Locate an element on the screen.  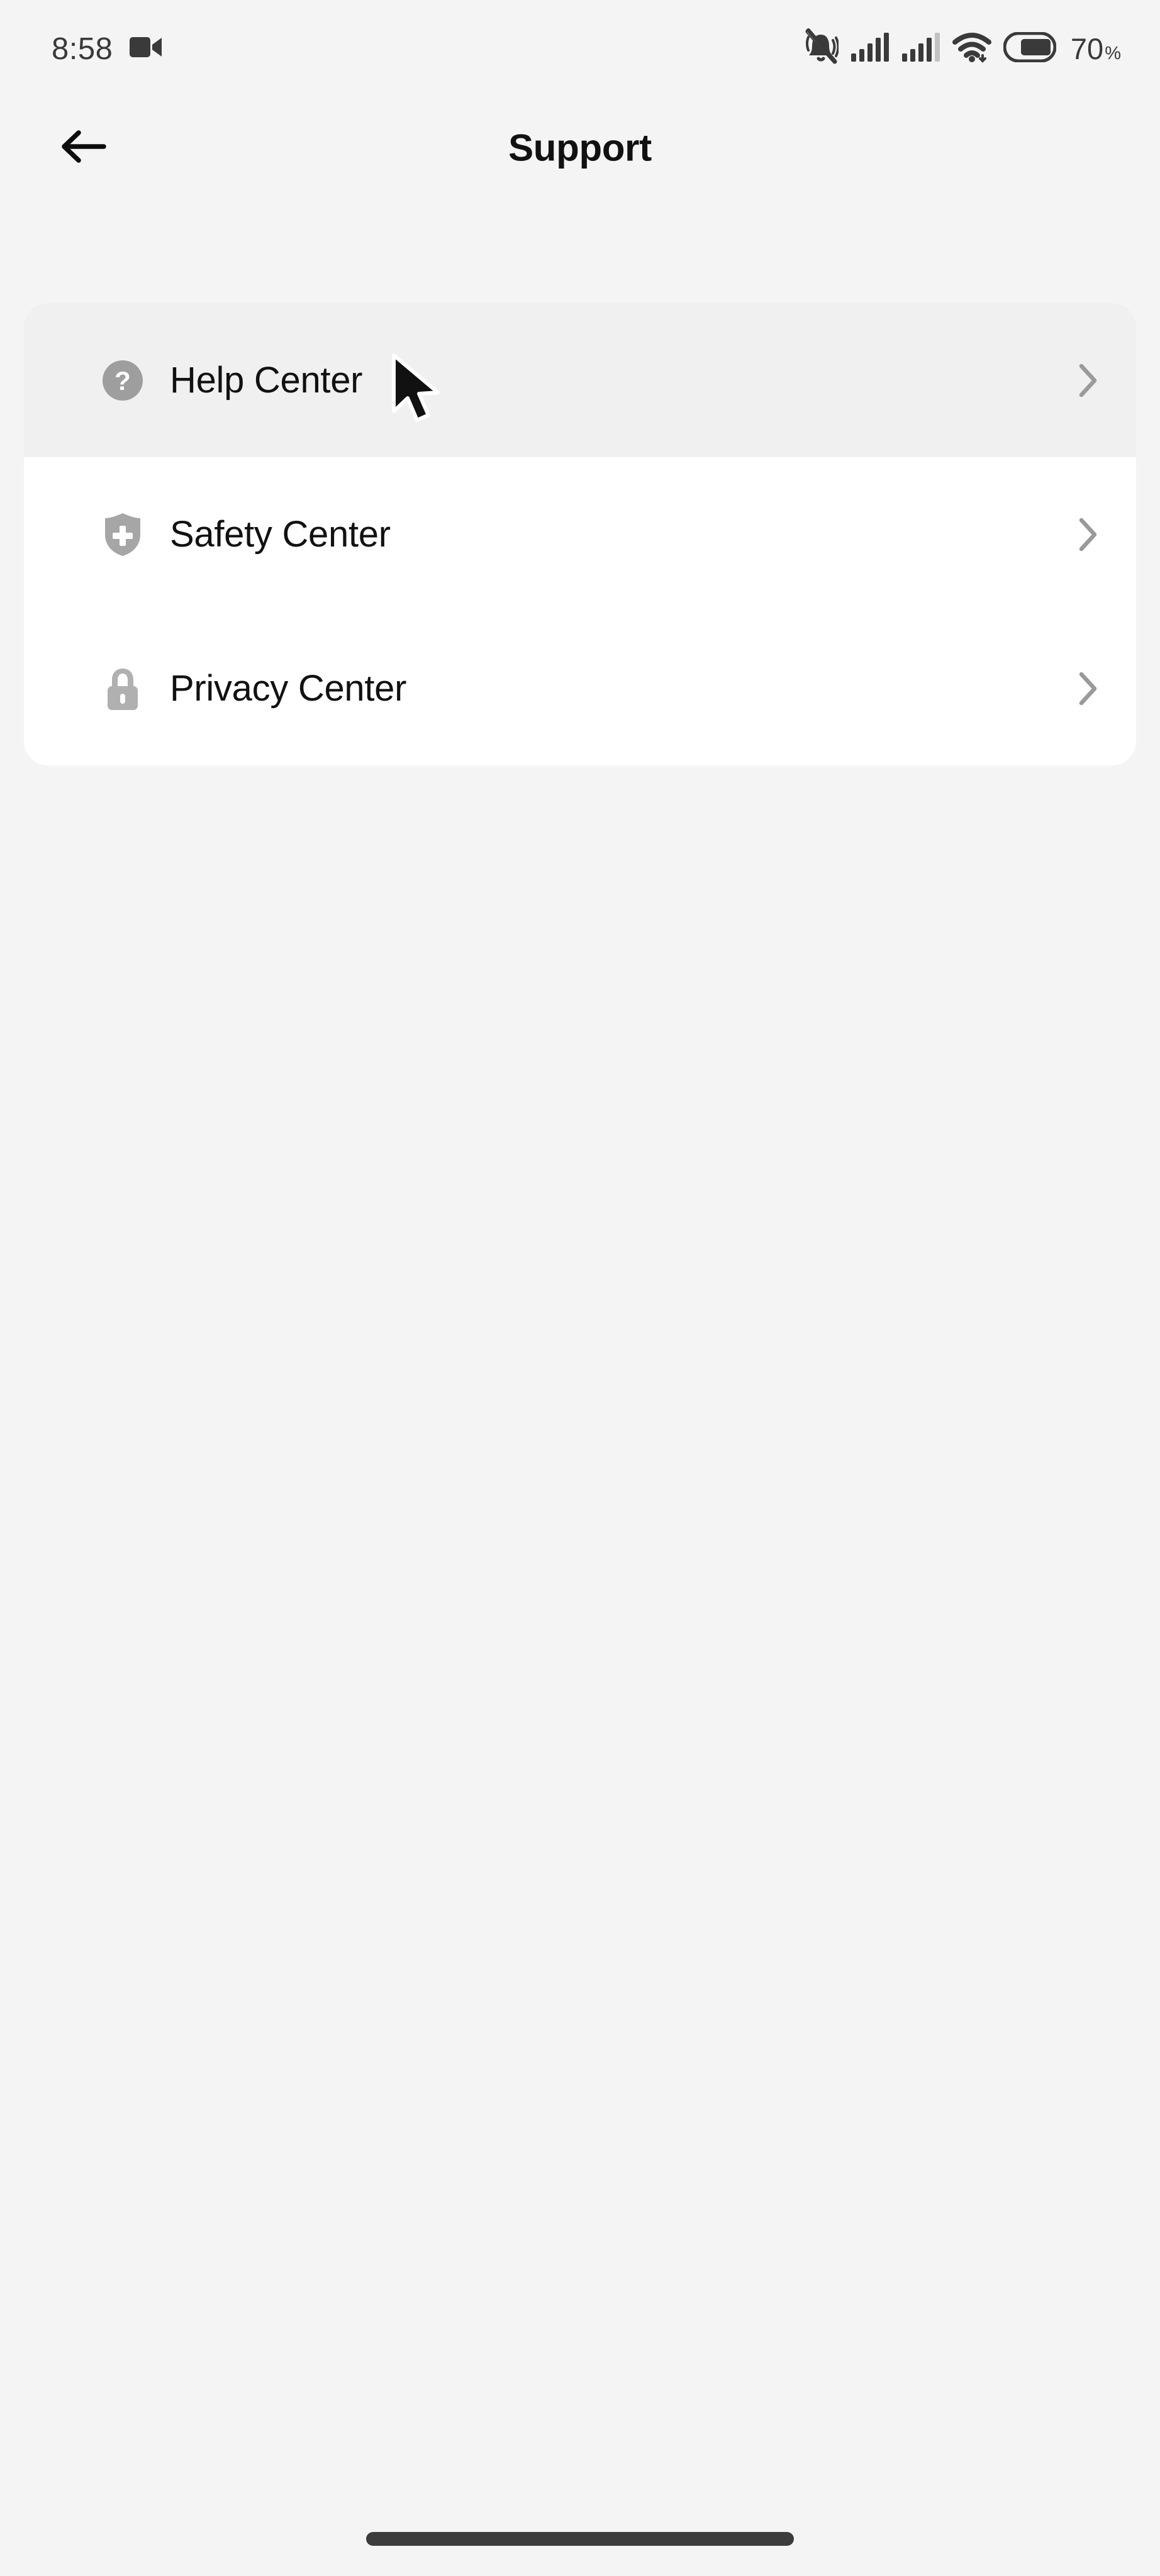
list-item-label: Safety Center is located at coordinates (280, 534).